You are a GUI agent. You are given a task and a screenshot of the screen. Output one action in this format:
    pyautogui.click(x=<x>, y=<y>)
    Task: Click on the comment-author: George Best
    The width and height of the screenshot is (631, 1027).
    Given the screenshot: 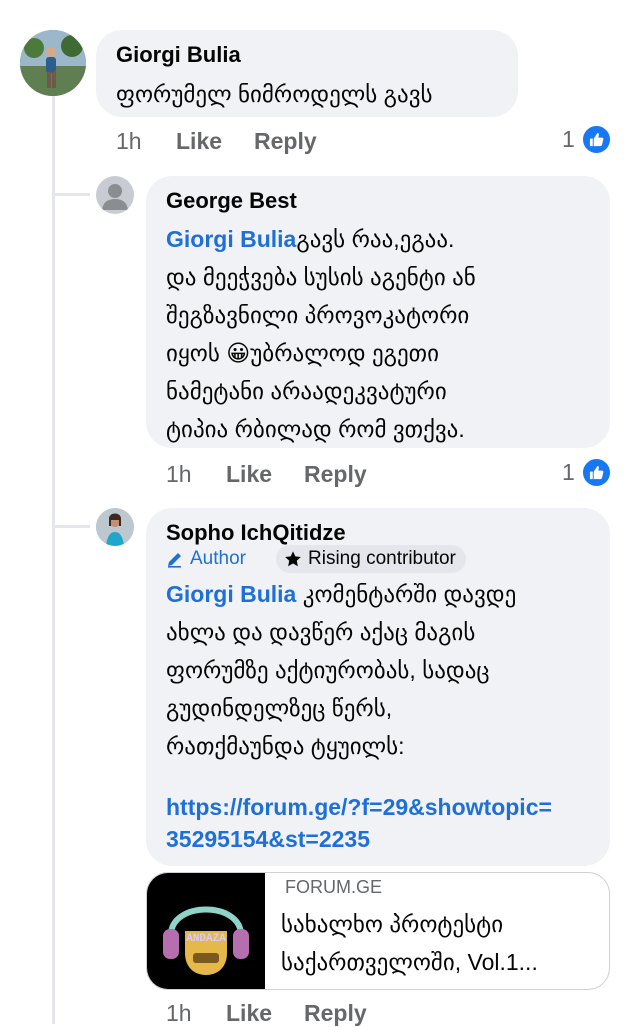 What is the action you would take?
    pyautogui.click(x=231, y=201)
    